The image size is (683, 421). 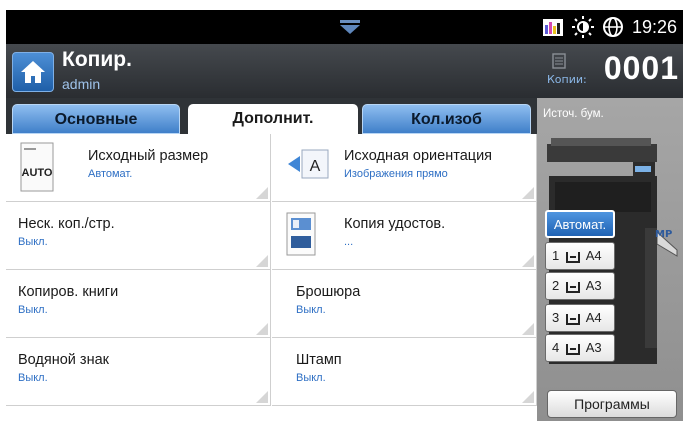 I want to click on option-watermark: Водяной знак Выкл., so click(x=138, y=372).